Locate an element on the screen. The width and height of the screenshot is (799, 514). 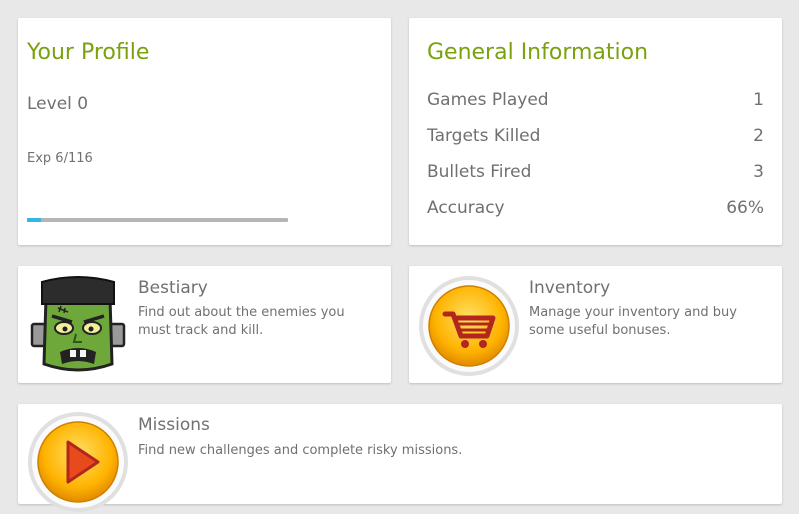
stat-label: Bullets Fired is located at coordinates (479, 172).